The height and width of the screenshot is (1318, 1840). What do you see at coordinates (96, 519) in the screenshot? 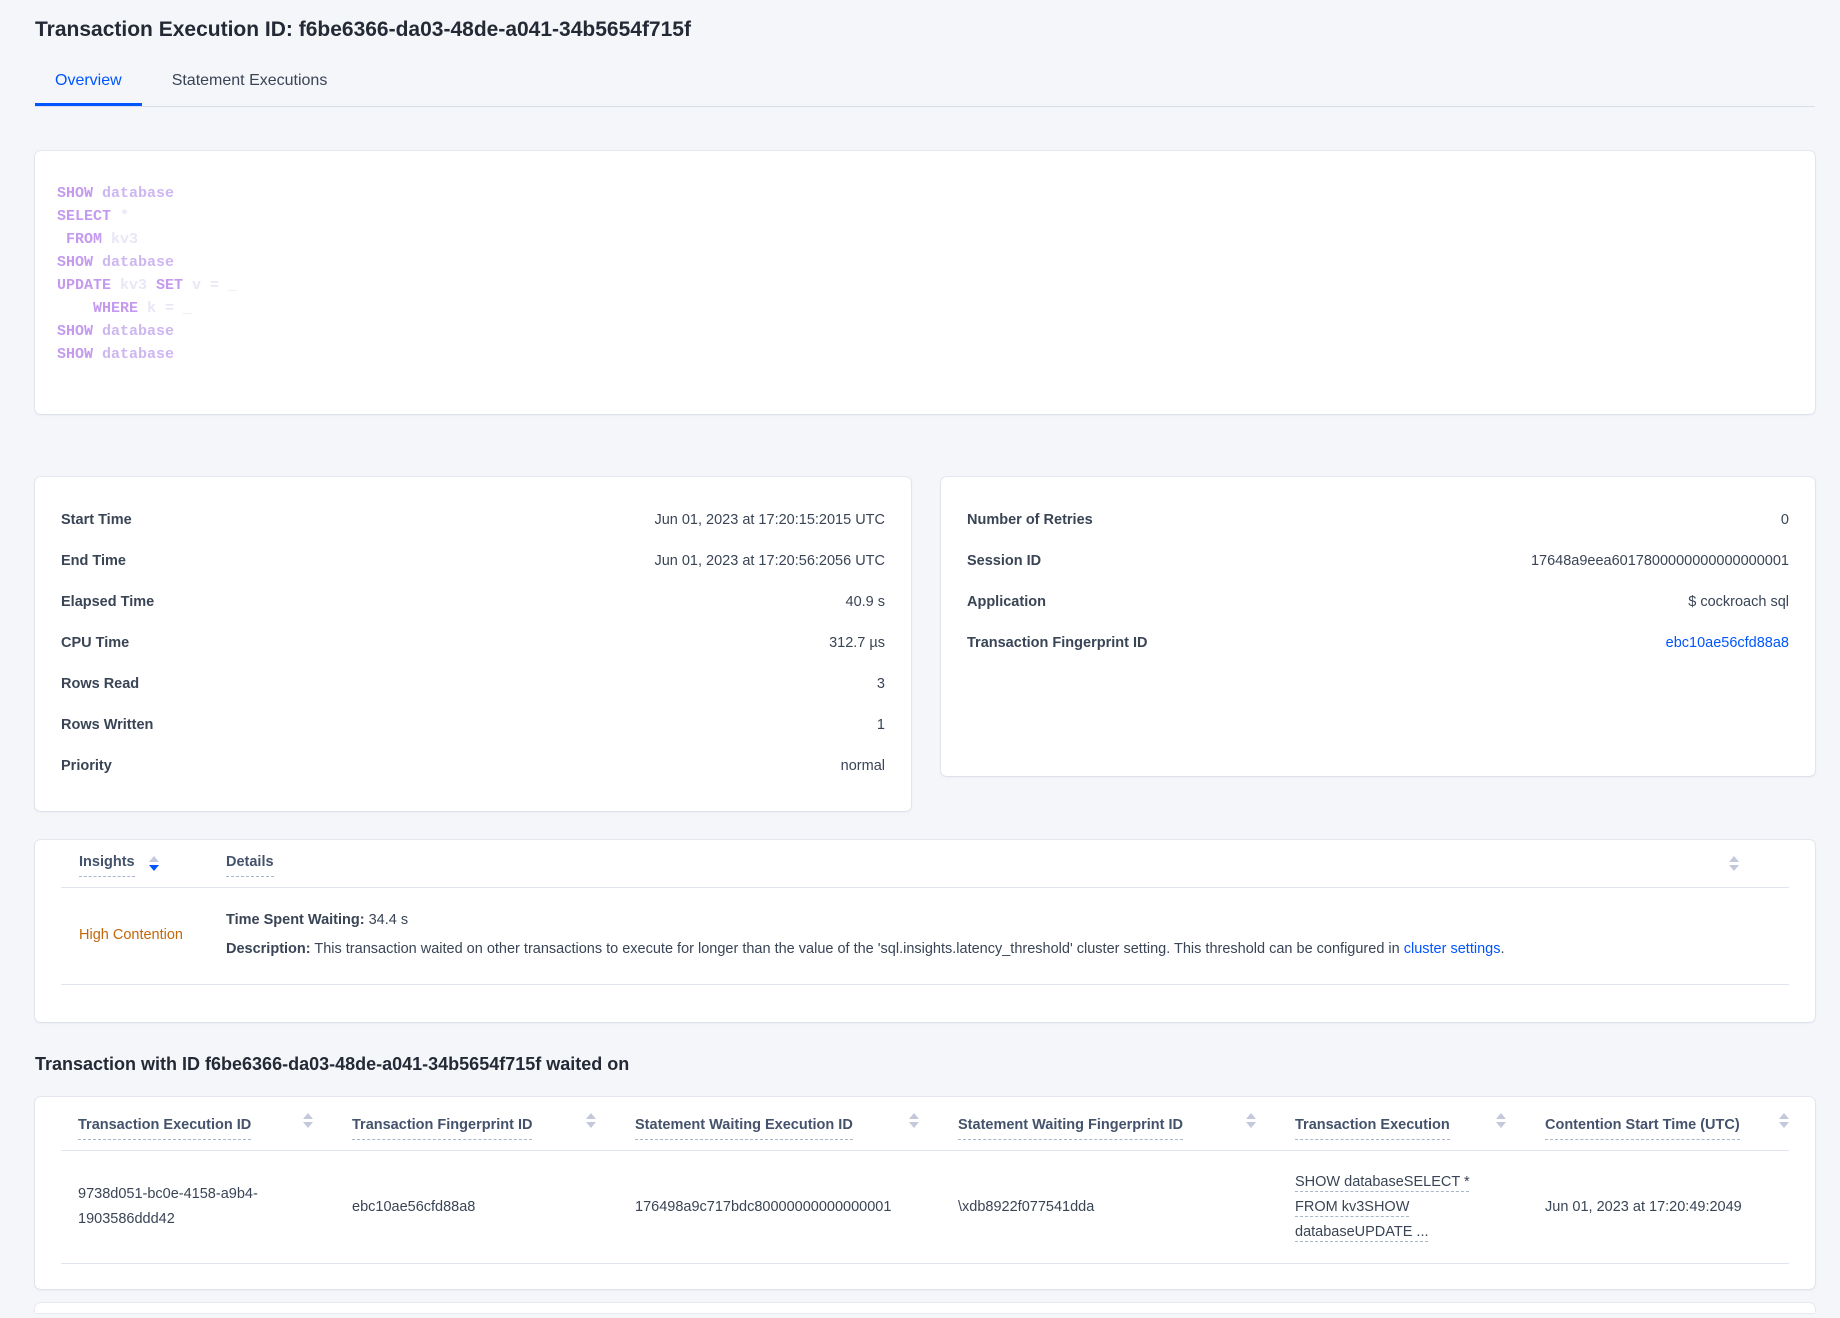
I see `summary-label: Start Time` at bounding box center [96, 519].